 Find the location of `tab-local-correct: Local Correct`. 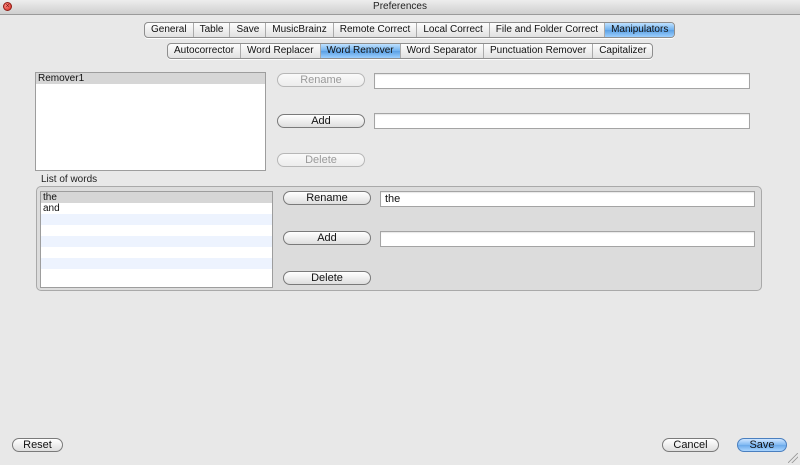

tab-local-correct: Local Correct is located at coordinates (453, 30).